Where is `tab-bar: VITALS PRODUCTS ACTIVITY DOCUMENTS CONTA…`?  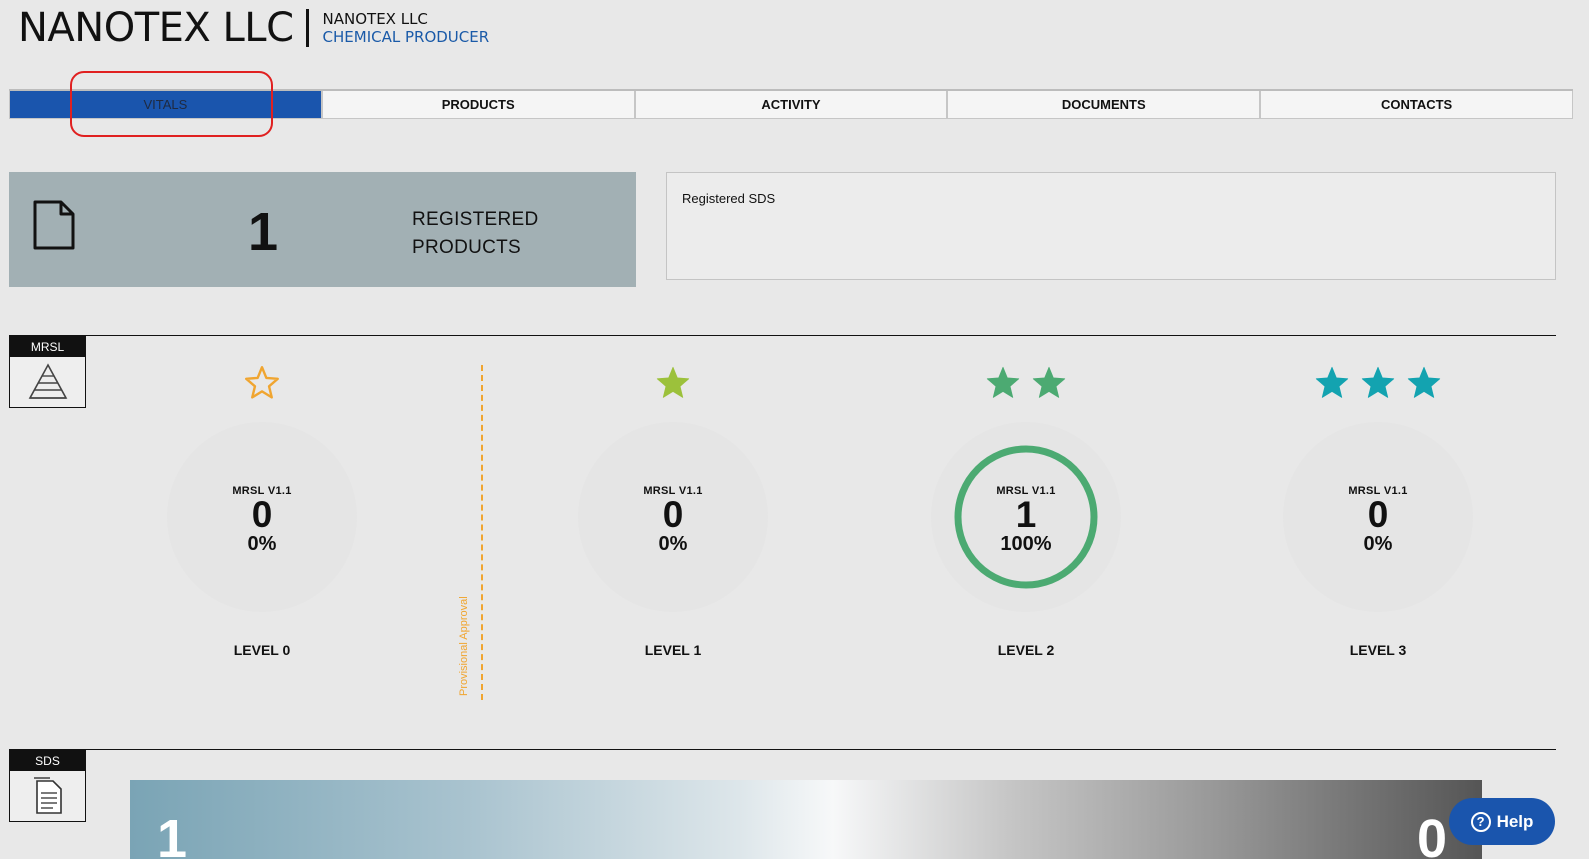 tab-bar: VITALS PRODUCTS ACTIVITY DOCUMENTS CONTA… is located at coordinates (791, 104).